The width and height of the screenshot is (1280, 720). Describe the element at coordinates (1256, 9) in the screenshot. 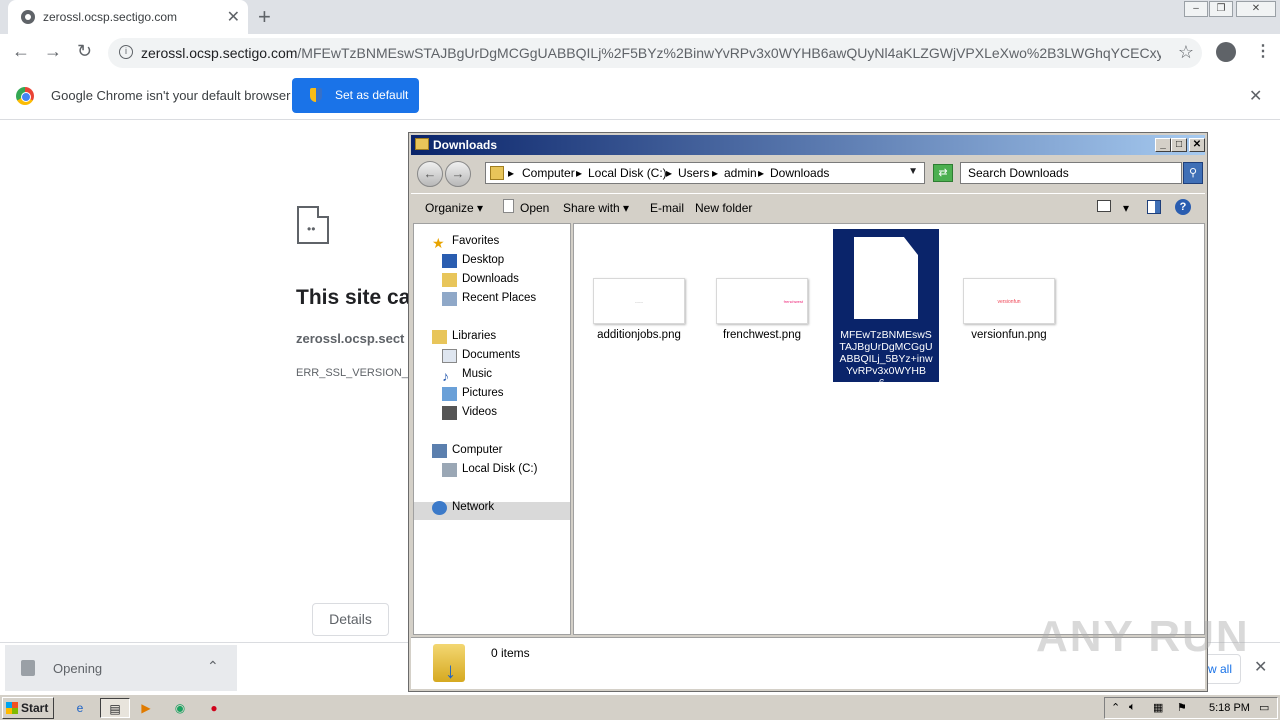

I see `close-window-button: ✕` at that location.